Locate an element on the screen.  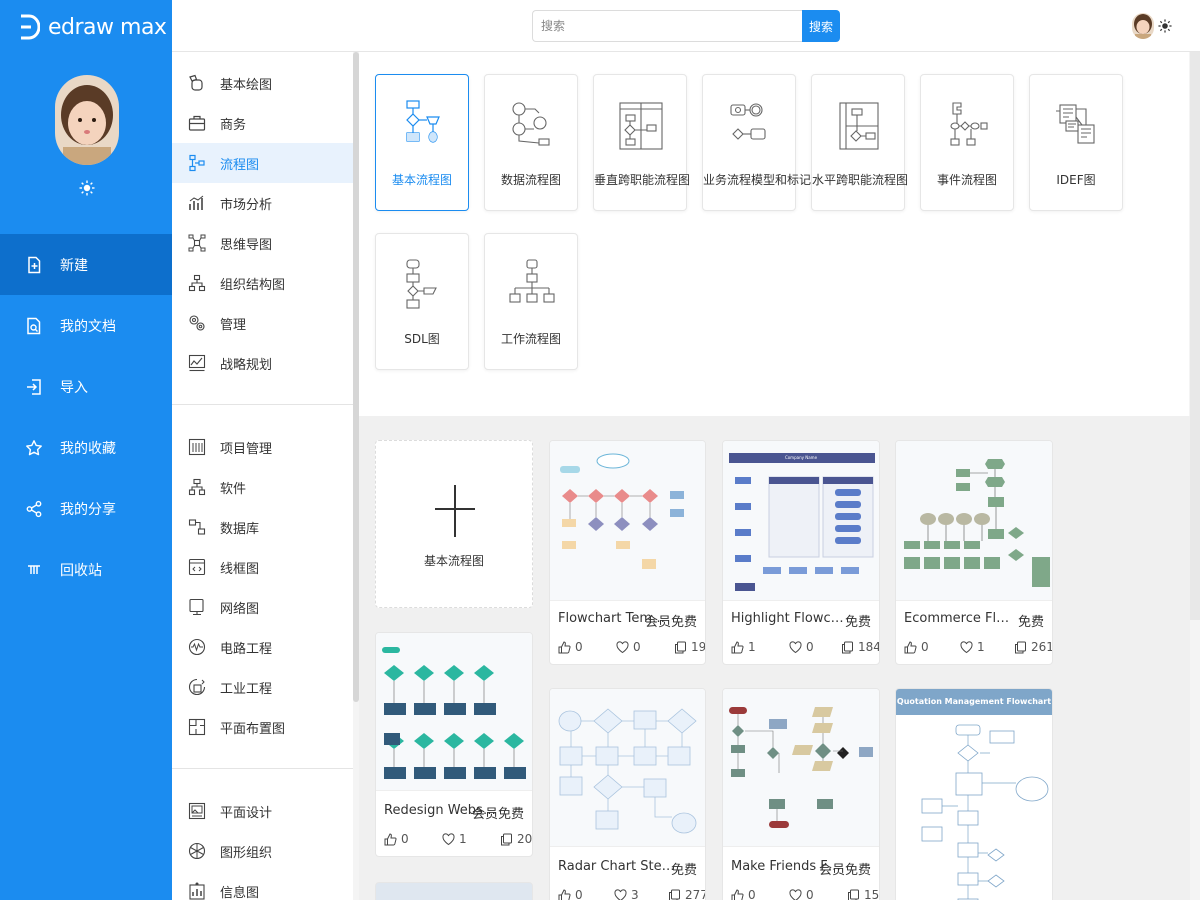
app-logo: edraw max is located at coordinates (92, 27).